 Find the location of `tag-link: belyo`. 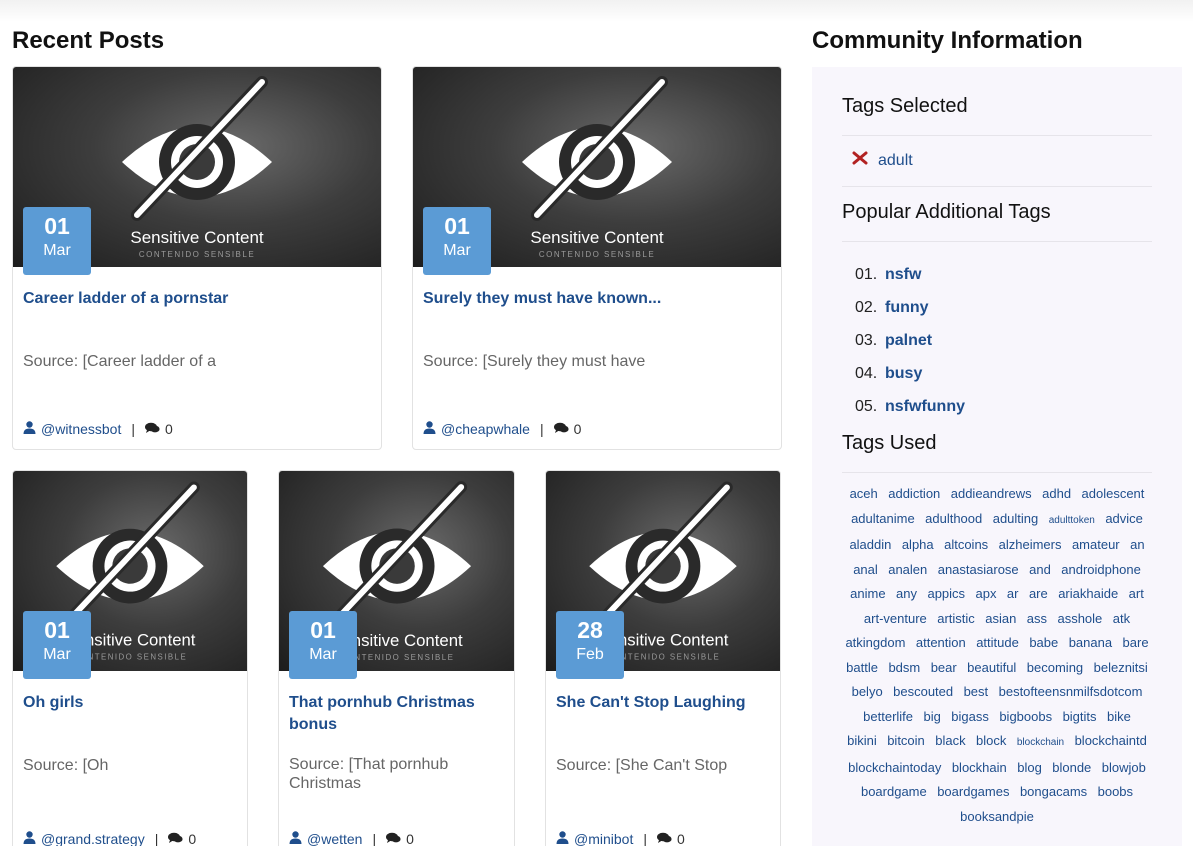

tag-link: belyo is located at coordinates (867, 691).